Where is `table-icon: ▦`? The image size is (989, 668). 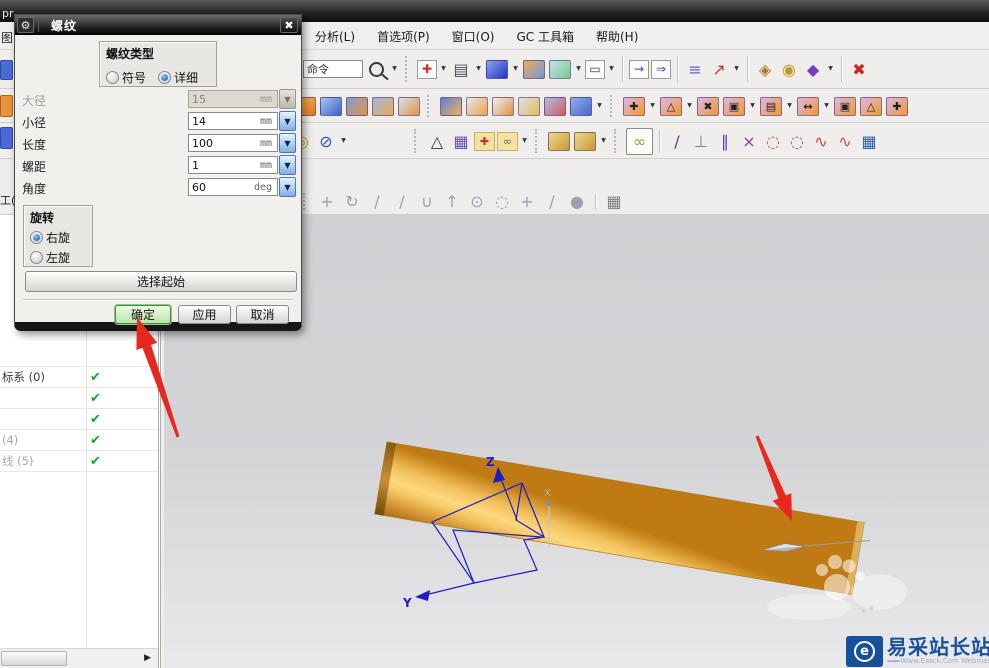
table-icon: ▦ is located at coordinates (461, 141).